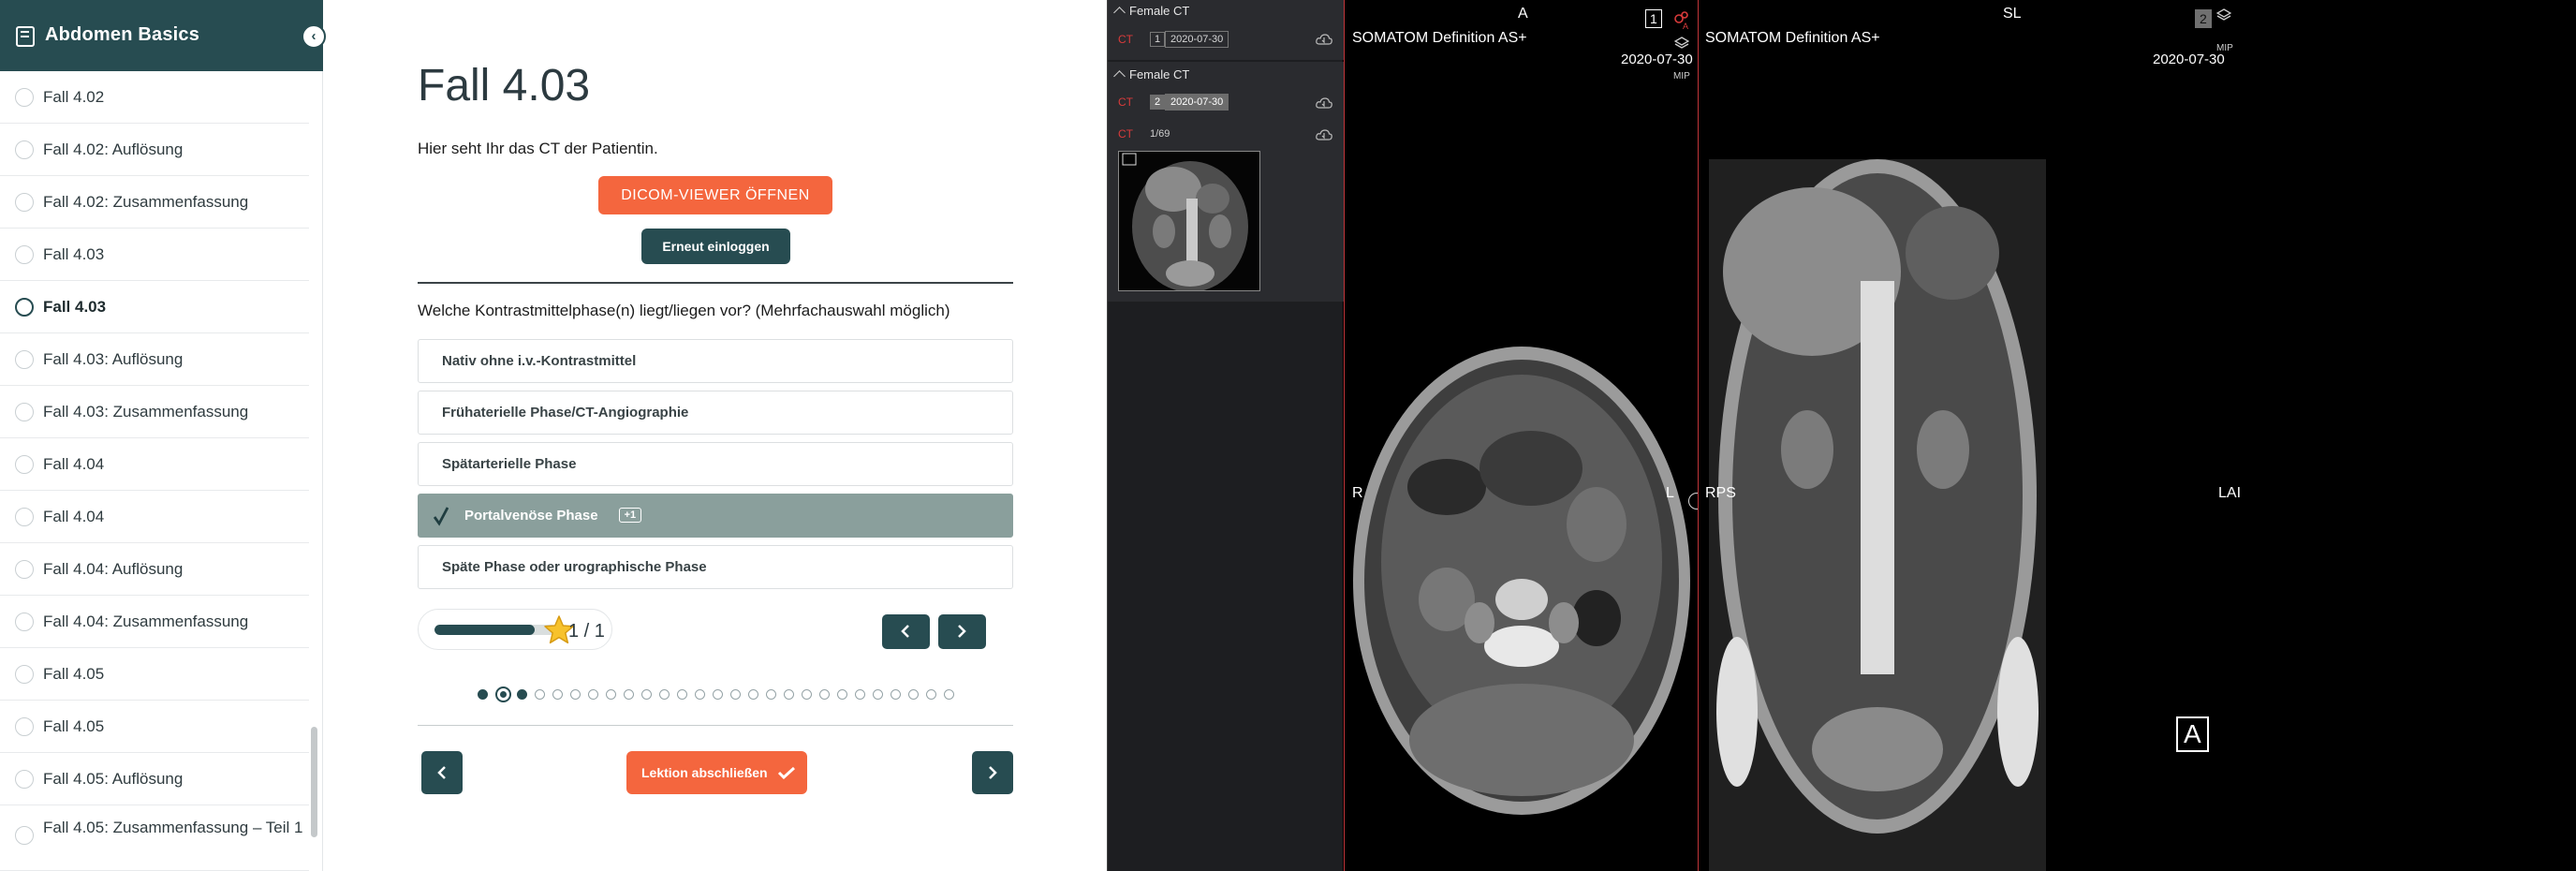 This screenshot has height=871, width=2576. What do you see at coordinates (715, 464) in the screenshot?
I see `answer-option: Spätarterielle Phase` at bounding box center [715, 464].